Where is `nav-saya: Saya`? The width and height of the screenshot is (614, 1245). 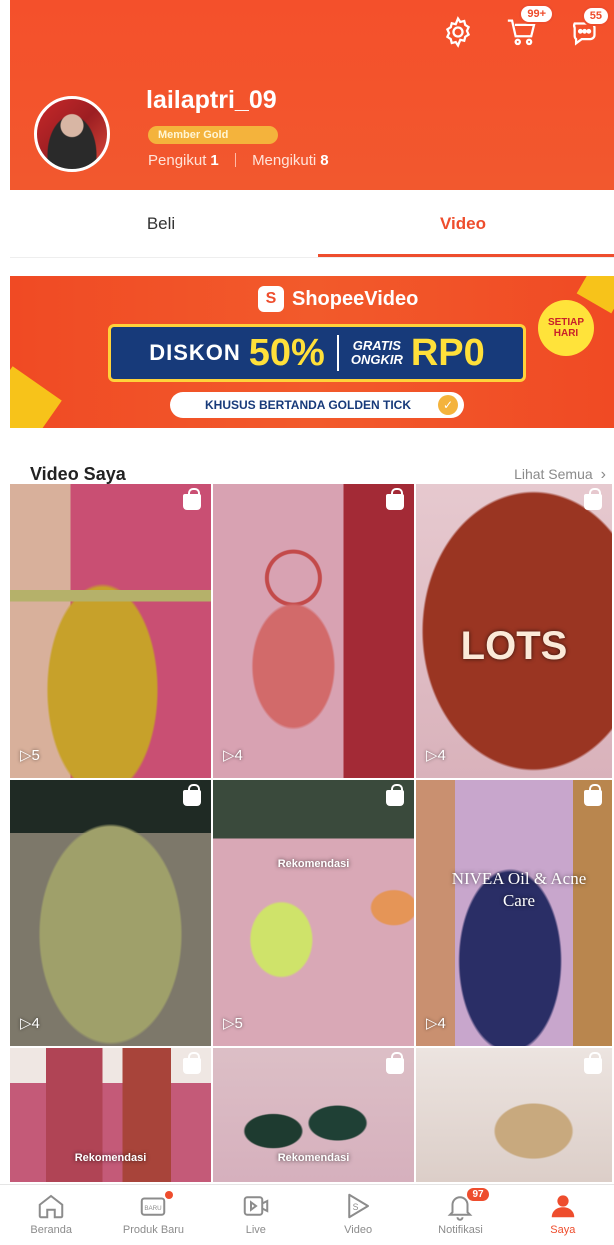
nav-saya: Saya is located at coordinates (563, 1215).